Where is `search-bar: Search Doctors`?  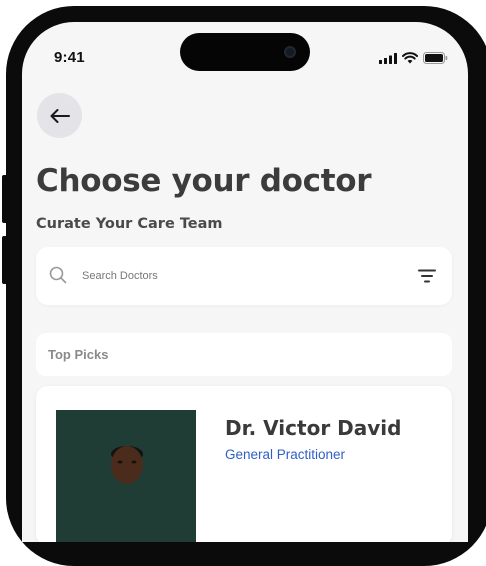
search-bar: Search Doctors is located at coordinates (244, 276).